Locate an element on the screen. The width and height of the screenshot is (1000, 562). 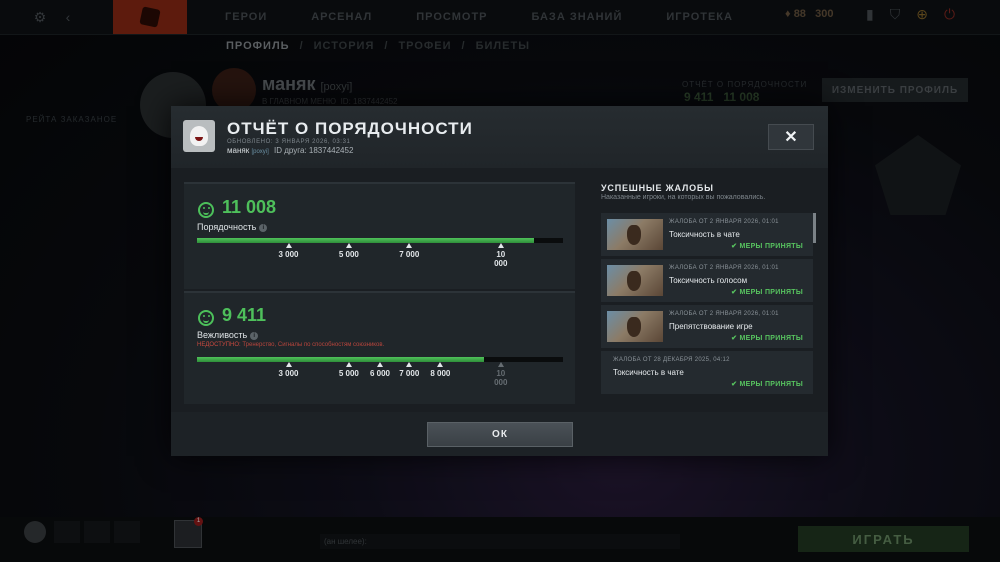
report-reason: Препятствование игре is located at coordinates (711, 326).